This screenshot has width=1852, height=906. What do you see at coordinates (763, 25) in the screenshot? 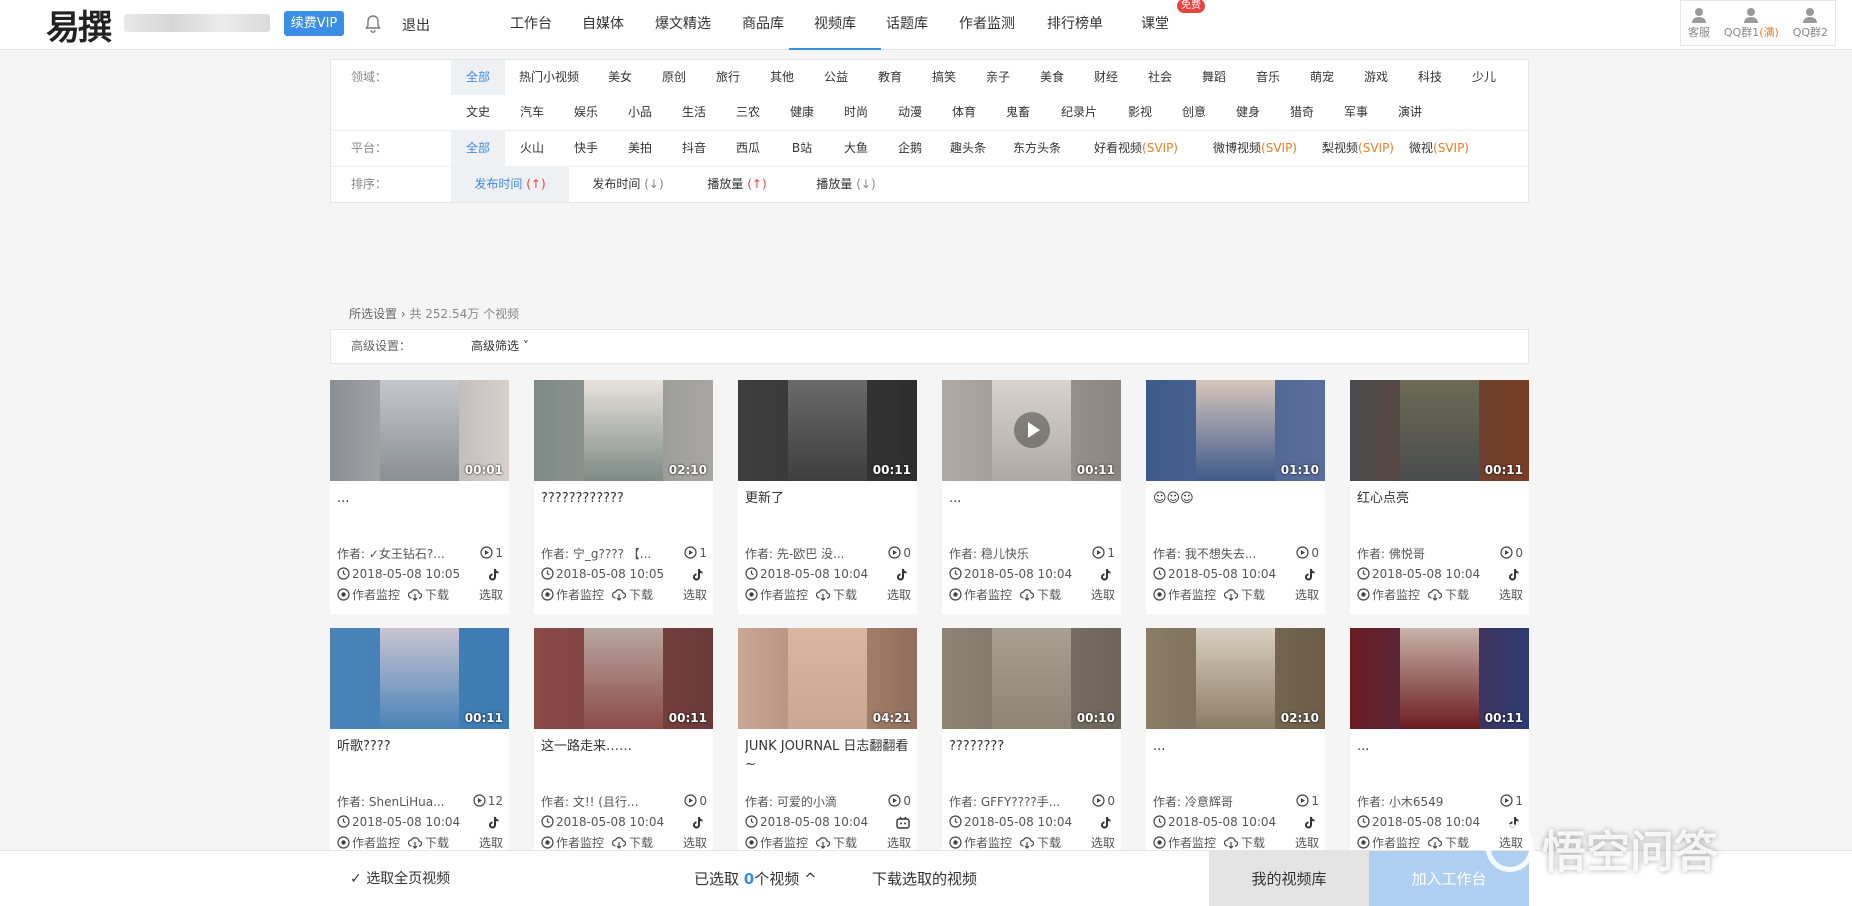
I see `nav-item-3: 商品库` at bounding box center [763, 25].